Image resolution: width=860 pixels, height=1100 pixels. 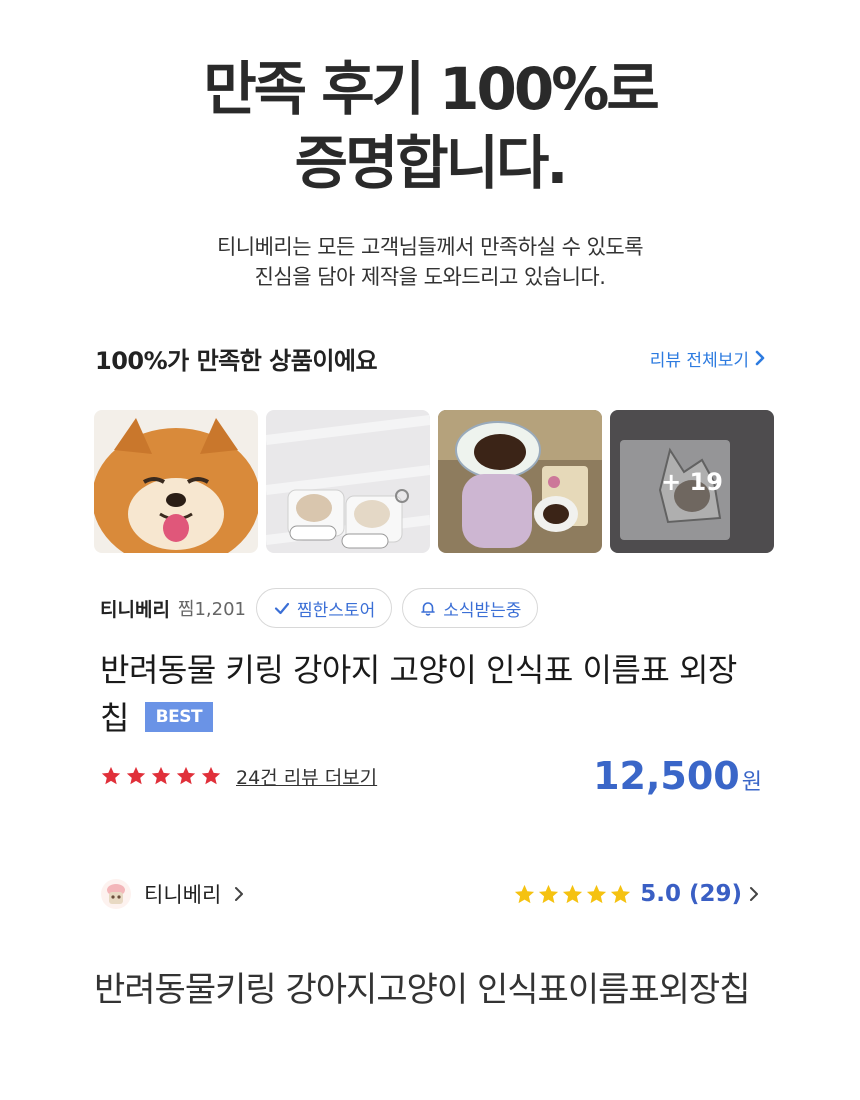 I want to click on seller-row: 티니베리 5.0 (29), so click(x=430, y=894).